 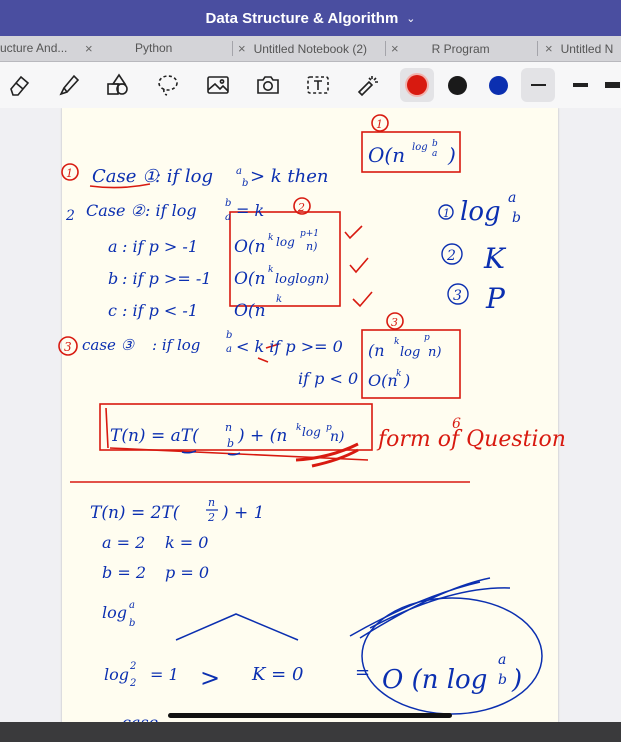 I want to click on lasso-tool, so click(x=168, y=85).